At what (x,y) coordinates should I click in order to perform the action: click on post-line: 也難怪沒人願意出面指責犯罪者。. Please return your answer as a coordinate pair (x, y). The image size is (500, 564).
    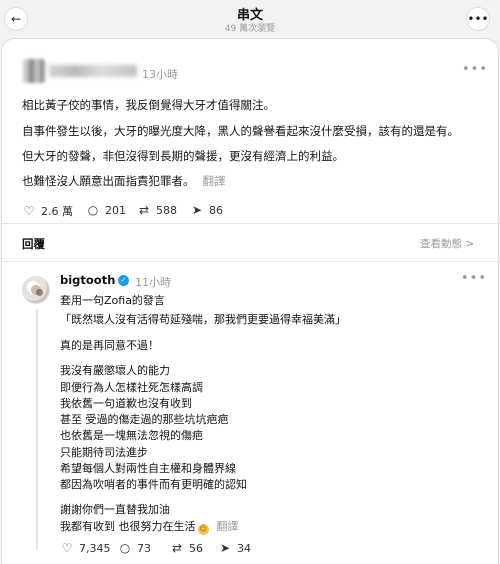
    Looking at the image, I should click on (108, 181).